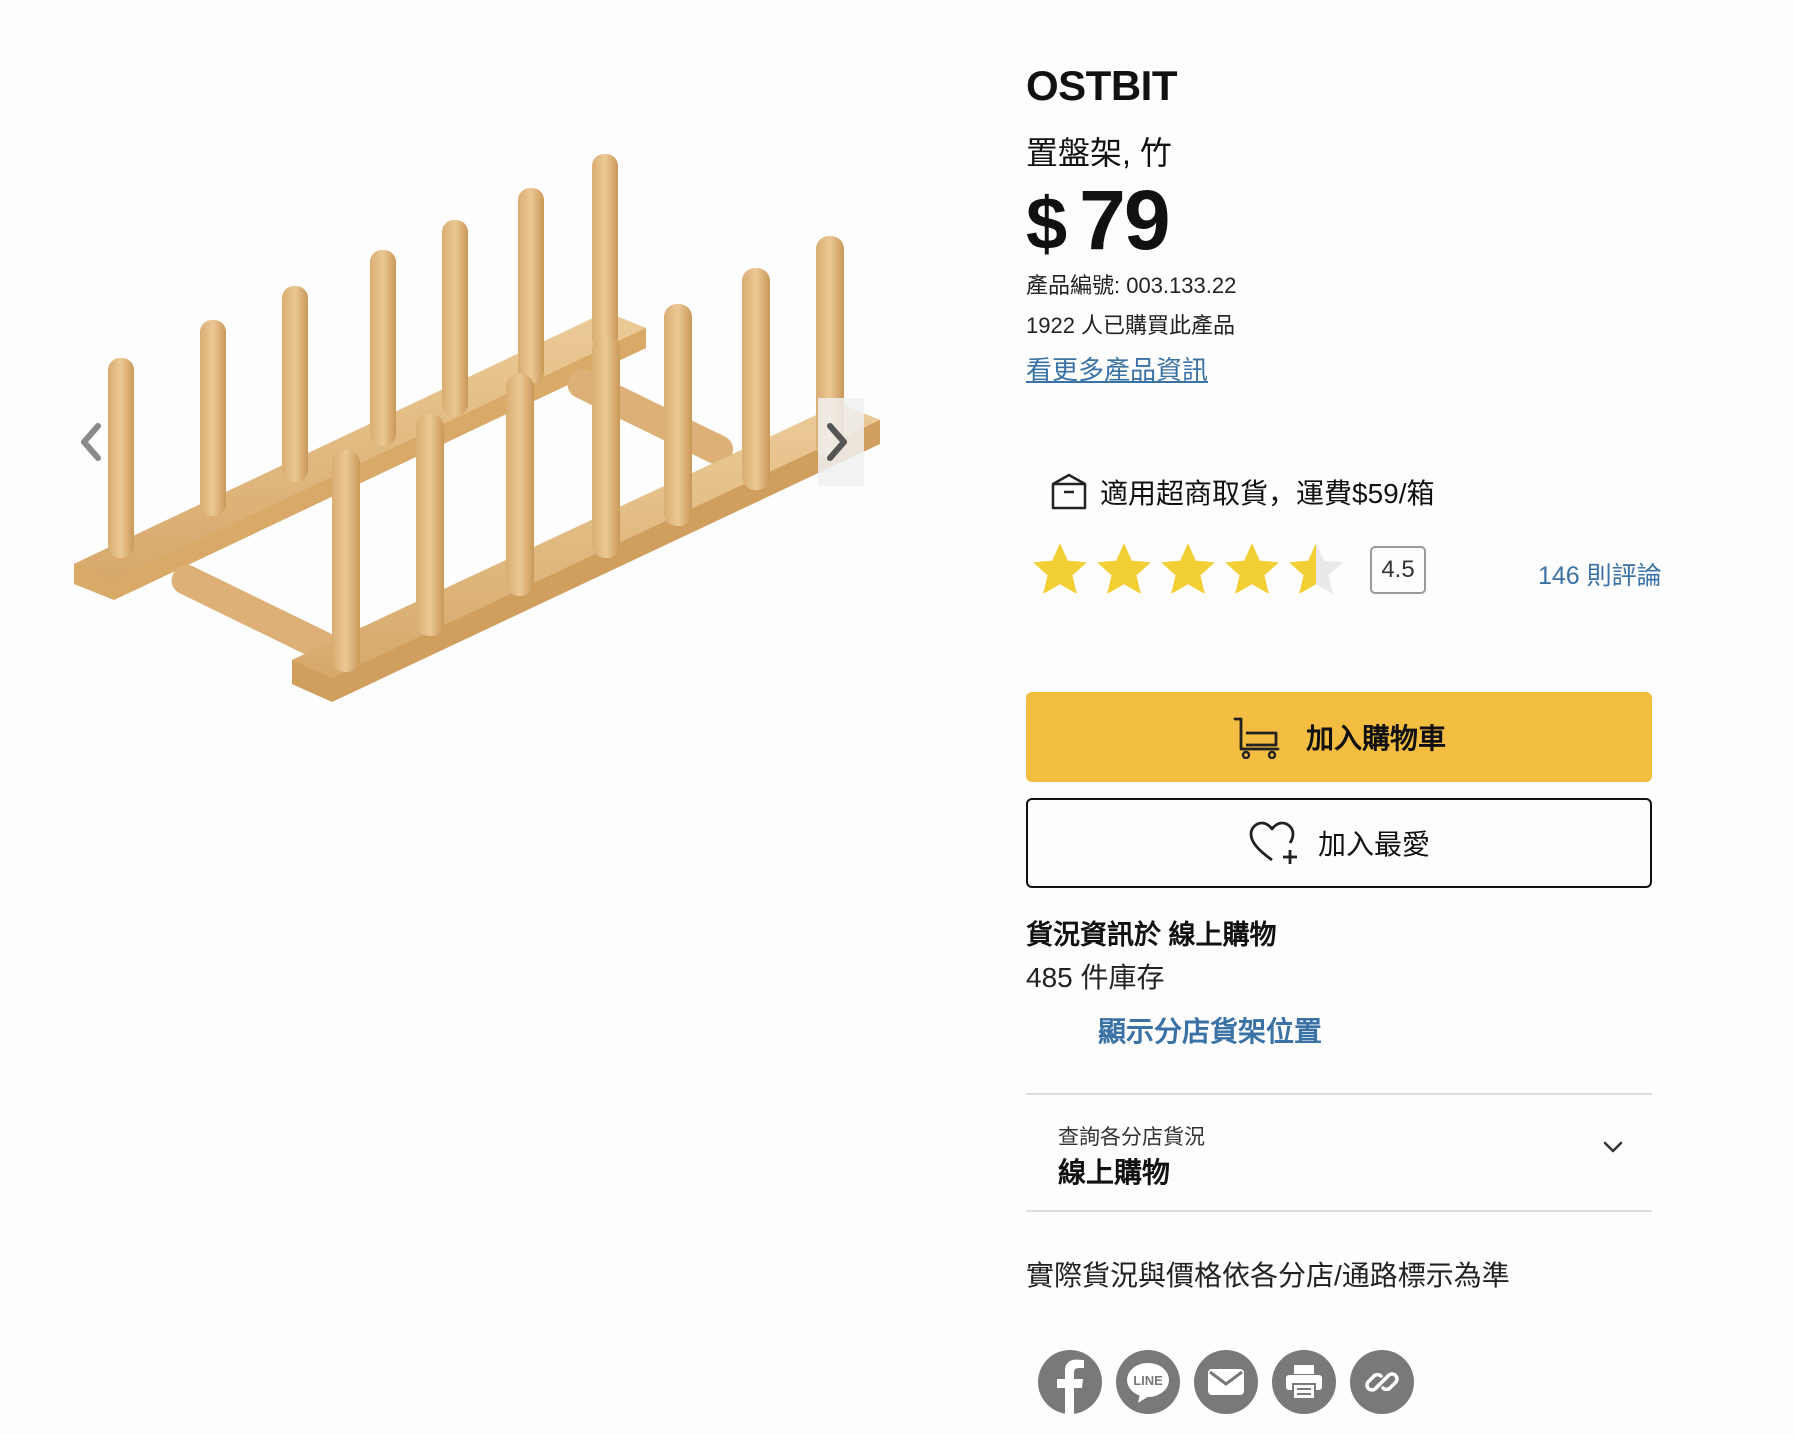 The height and width of the screenshot is (1435, 1794). Describe the element at coordinates (1268, 1275) in the screenshot. I see `price-disclaimer: 實際貨況與價格依各分店/通路標示為準` at that location.